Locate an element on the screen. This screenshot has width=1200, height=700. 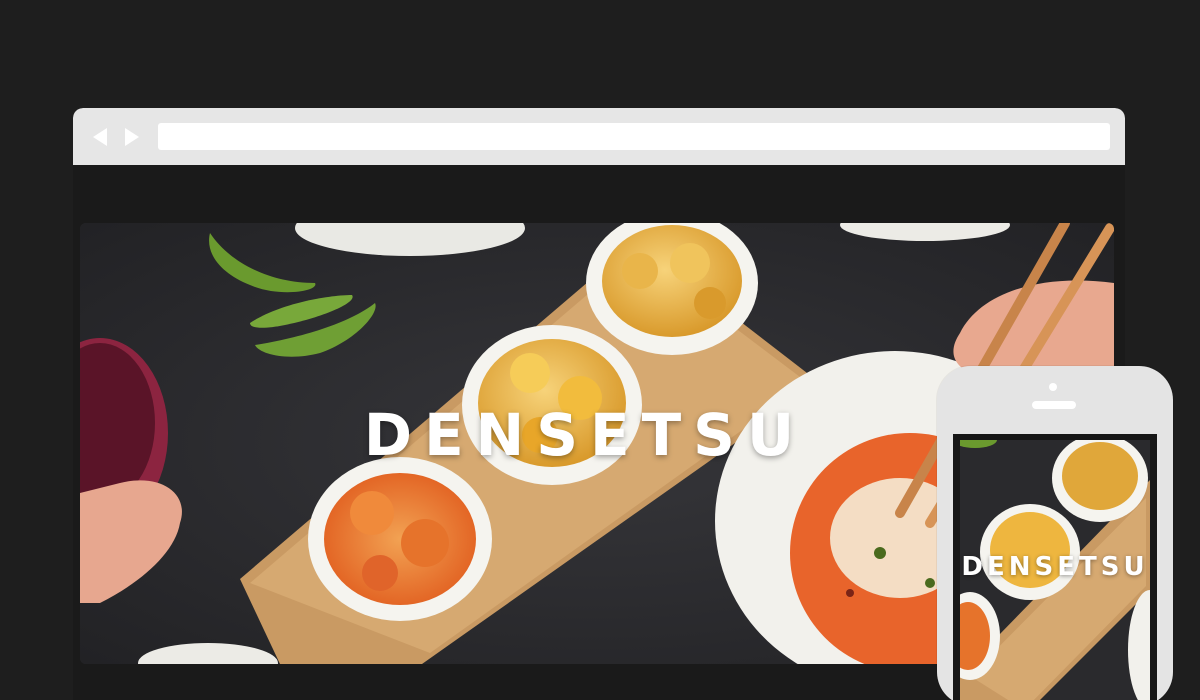
speaker-slot is located at coordinates (1054, 405).